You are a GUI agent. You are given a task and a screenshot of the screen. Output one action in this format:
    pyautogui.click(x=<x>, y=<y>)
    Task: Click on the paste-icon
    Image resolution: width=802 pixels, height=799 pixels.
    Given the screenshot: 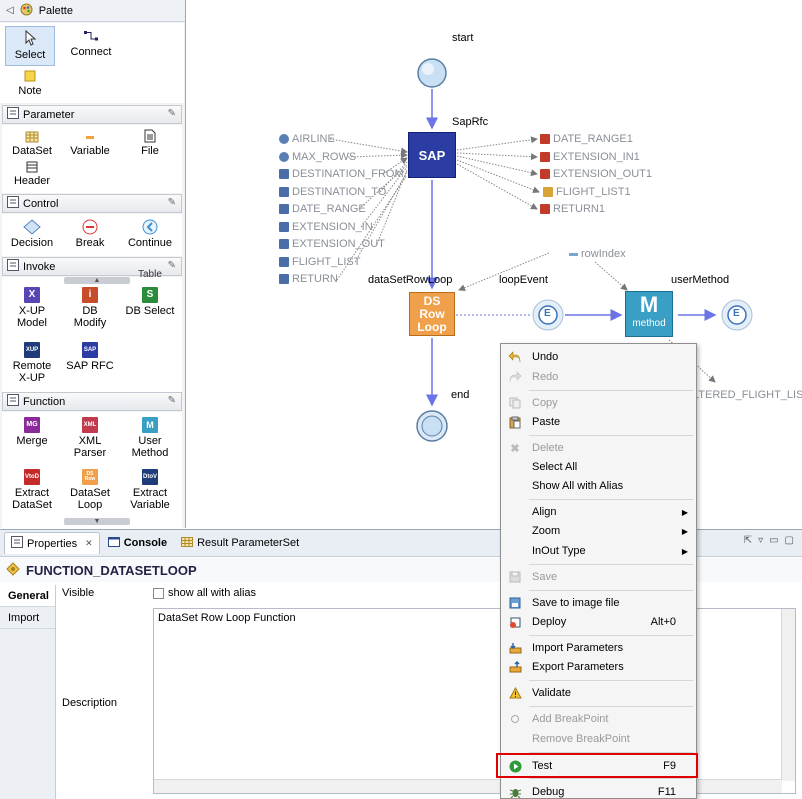 What is the action you would take?
    pyautogui.click(x=515, y=422)
    